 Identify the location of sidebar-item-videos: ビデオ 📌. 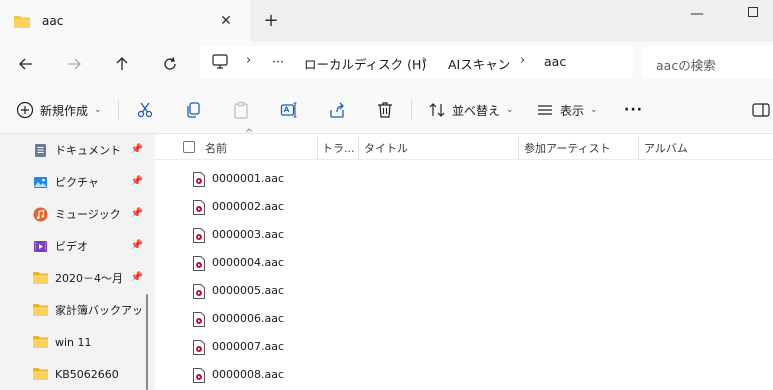
(88, 246).